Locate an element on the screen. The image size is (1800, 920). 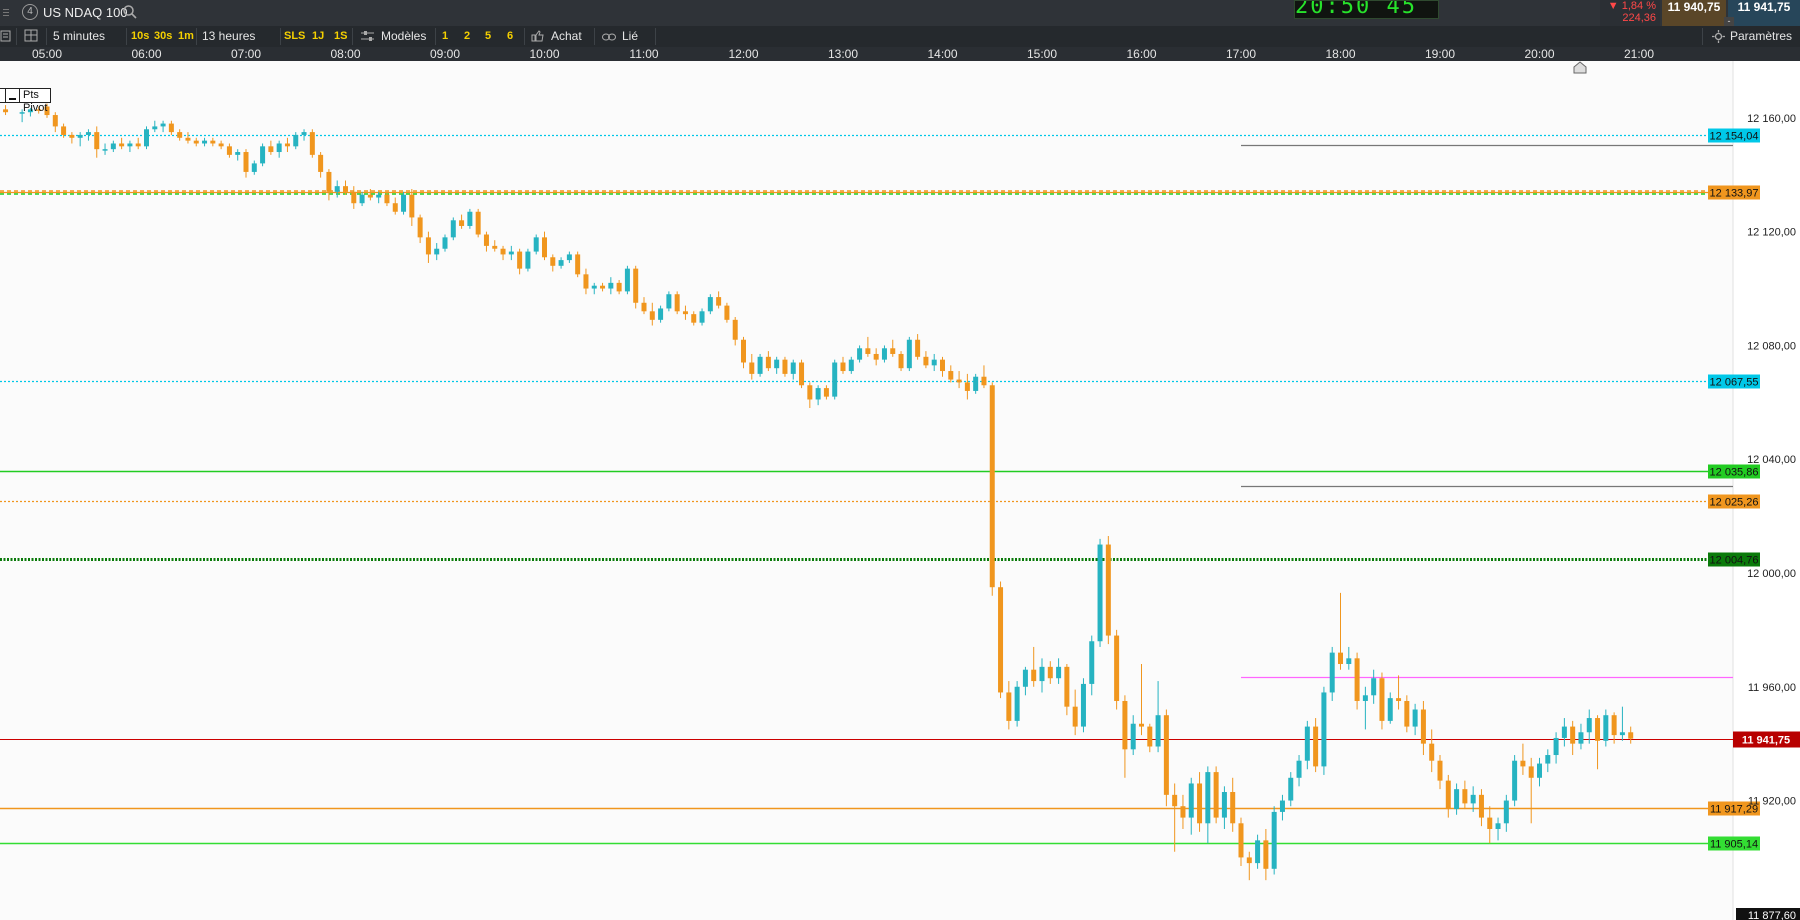
interval-30s-button: 30s is located at coordinates (163, 36).